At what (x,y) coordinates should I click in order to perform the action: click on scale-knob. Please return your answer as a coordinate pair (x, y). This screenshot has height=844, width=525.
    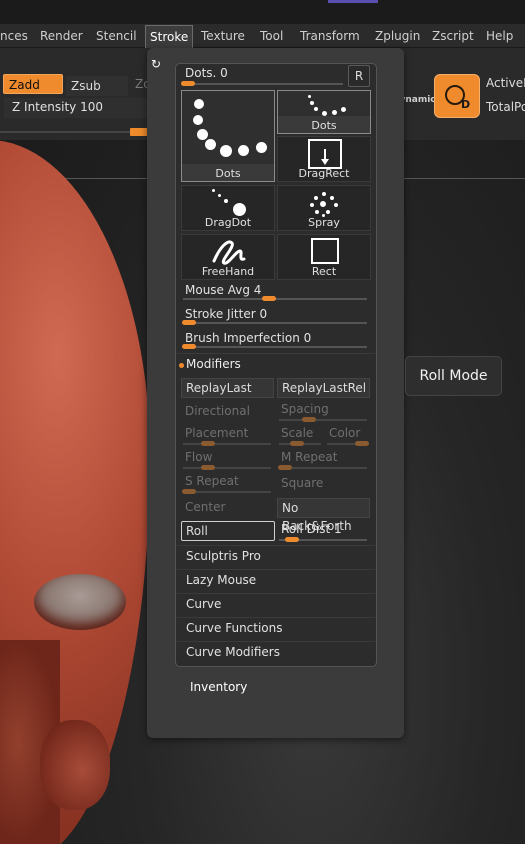
    Looking at the image, I should click on (297, 443).